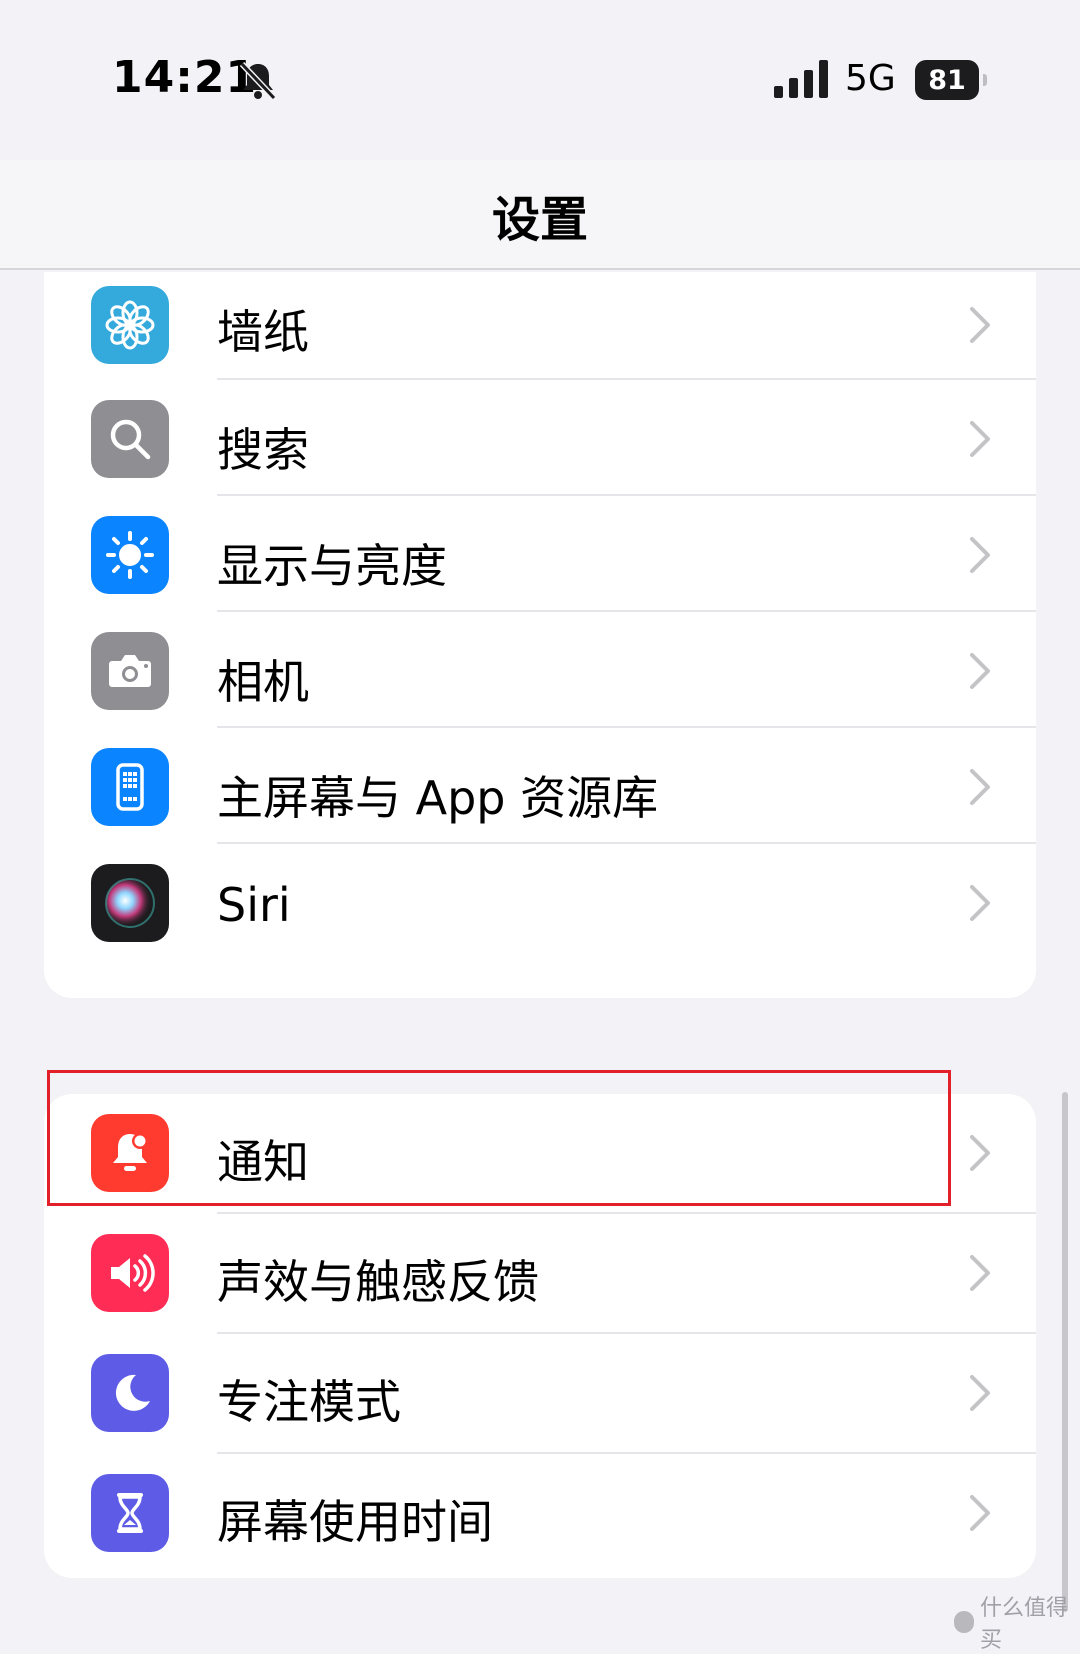 The width and height of the screenshot is (1080, 1654). Describe the element at coordinates (438, 798) in the screenshot. I see `row-label: 主屏幕与 App 资源库` at that location.